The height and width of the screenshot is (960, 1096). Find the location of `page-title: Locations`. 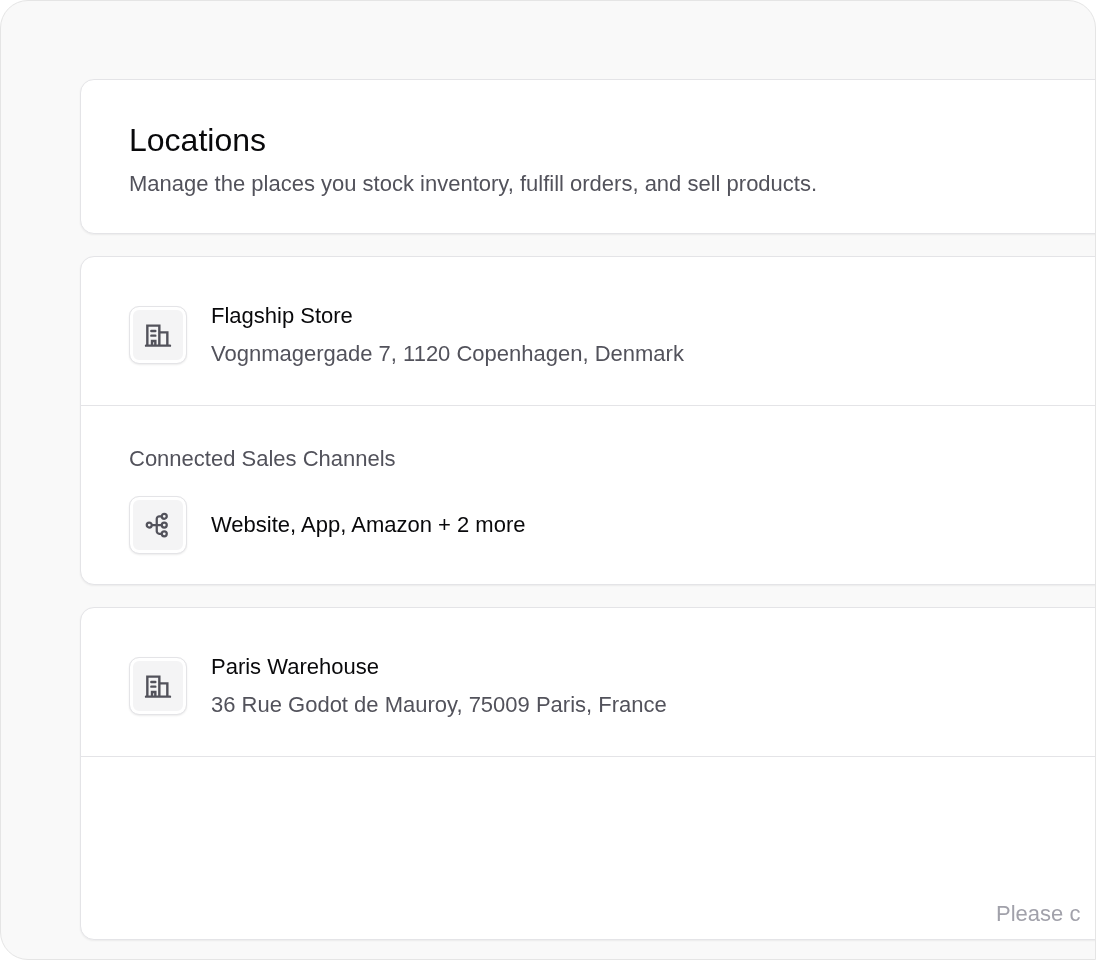

page-title: Locations is located at coordinates (198, 140).